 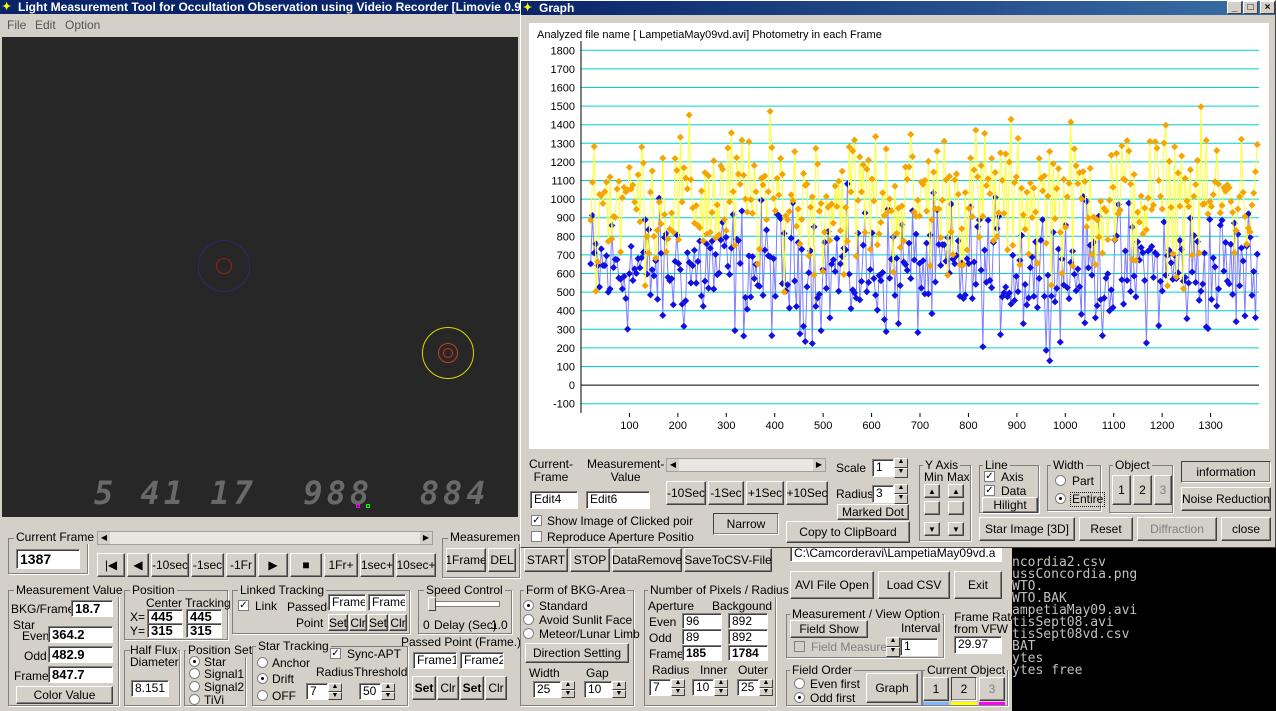 I want to click on diffraction-button: Diffraction, so click(x=1177, y=529).